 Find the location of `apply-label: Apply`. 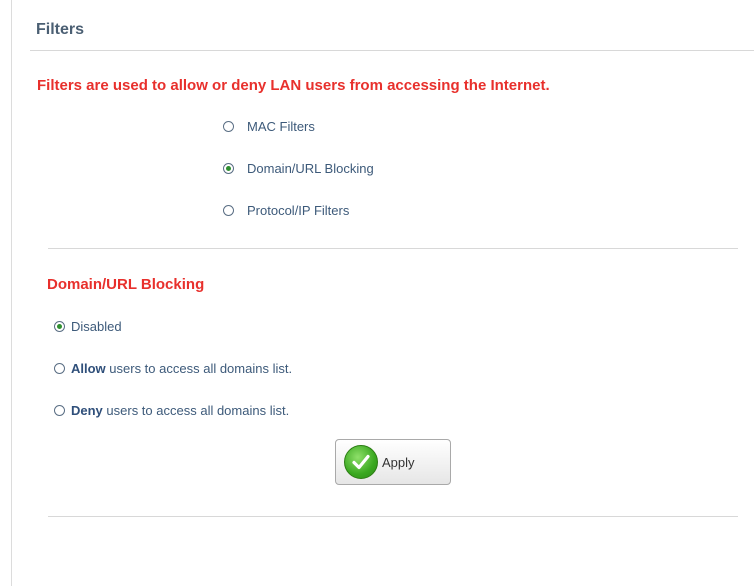

apply-label: Apply is located at coordinates (398, 462).